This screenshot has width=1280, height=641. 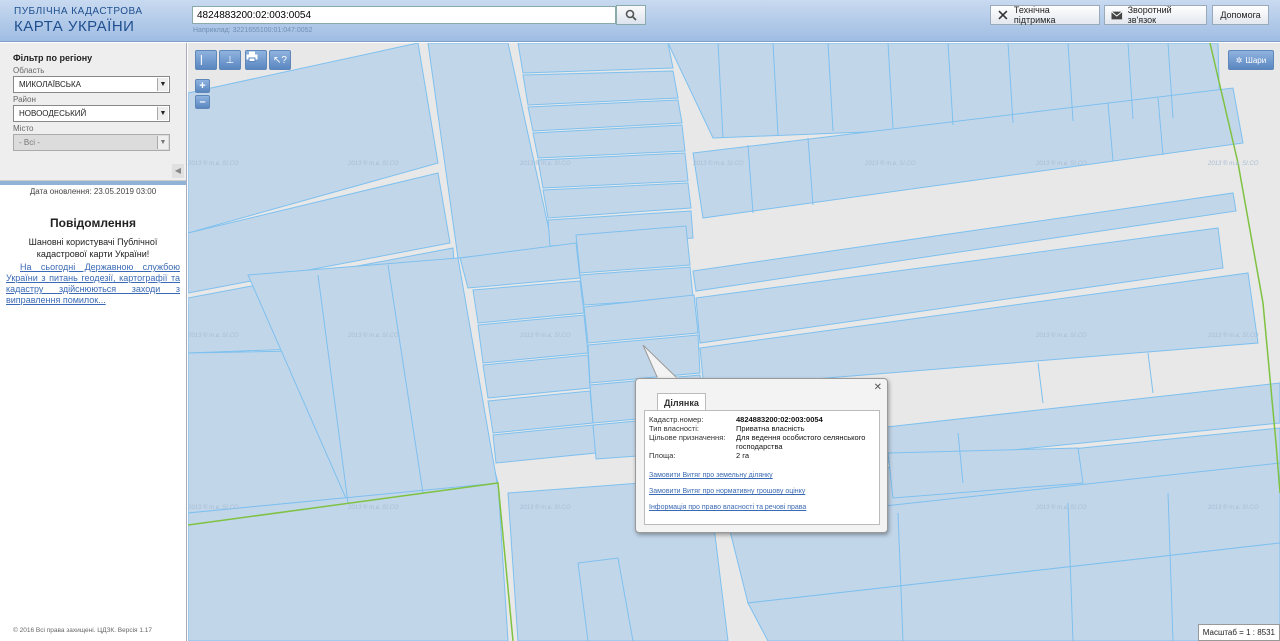 I want to click on tech-support-label: Технічна підтримка, so click(x=1034, y=15).